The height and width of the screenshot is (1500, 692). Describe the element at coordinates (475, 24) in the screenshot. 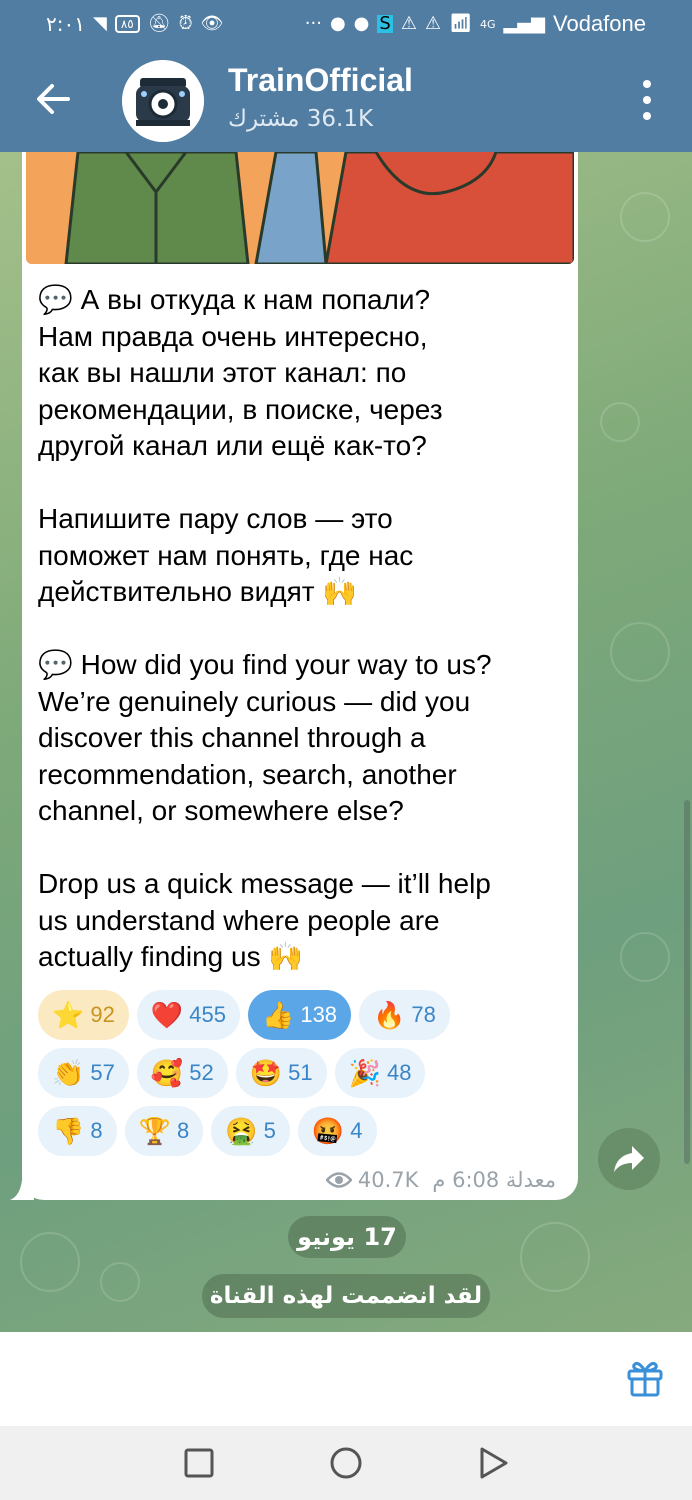

I see `status-right: ··· ● ● S ⚠︎ ⚠︎ 📶︎ 4G ▂▄▆ Vodafone` at that location.